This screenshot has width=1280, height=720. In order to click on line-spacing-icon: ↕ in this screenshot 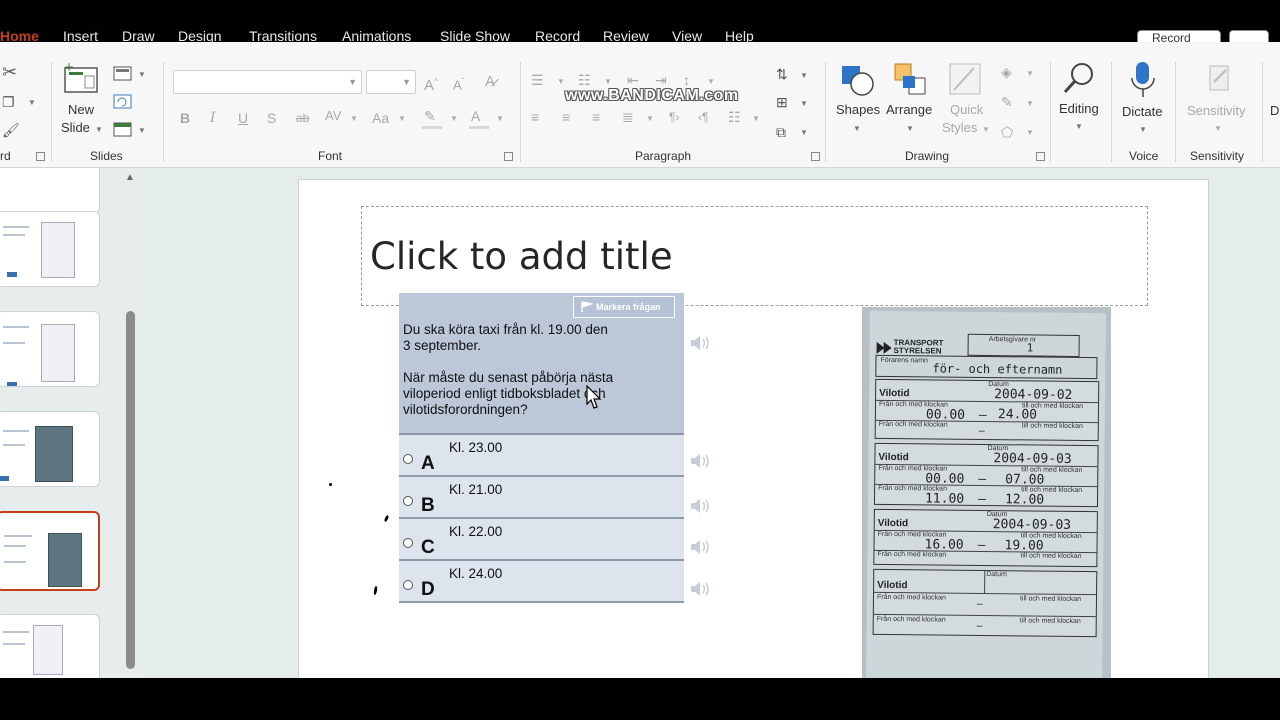, I will do `click(686, 80)`.